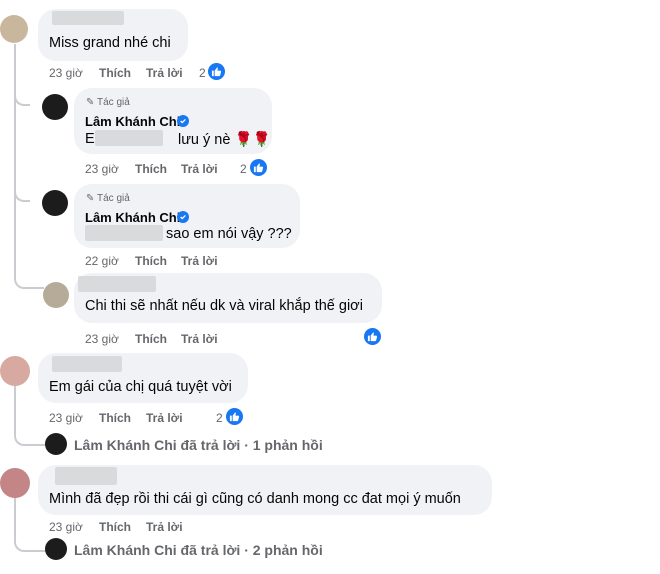 The height and width of the screenshot is (574, 660). What do you see at coordinates (102, 261) in the screenshot?
I see `comment-time: 22 giờ` at bounding box center [102, 261].